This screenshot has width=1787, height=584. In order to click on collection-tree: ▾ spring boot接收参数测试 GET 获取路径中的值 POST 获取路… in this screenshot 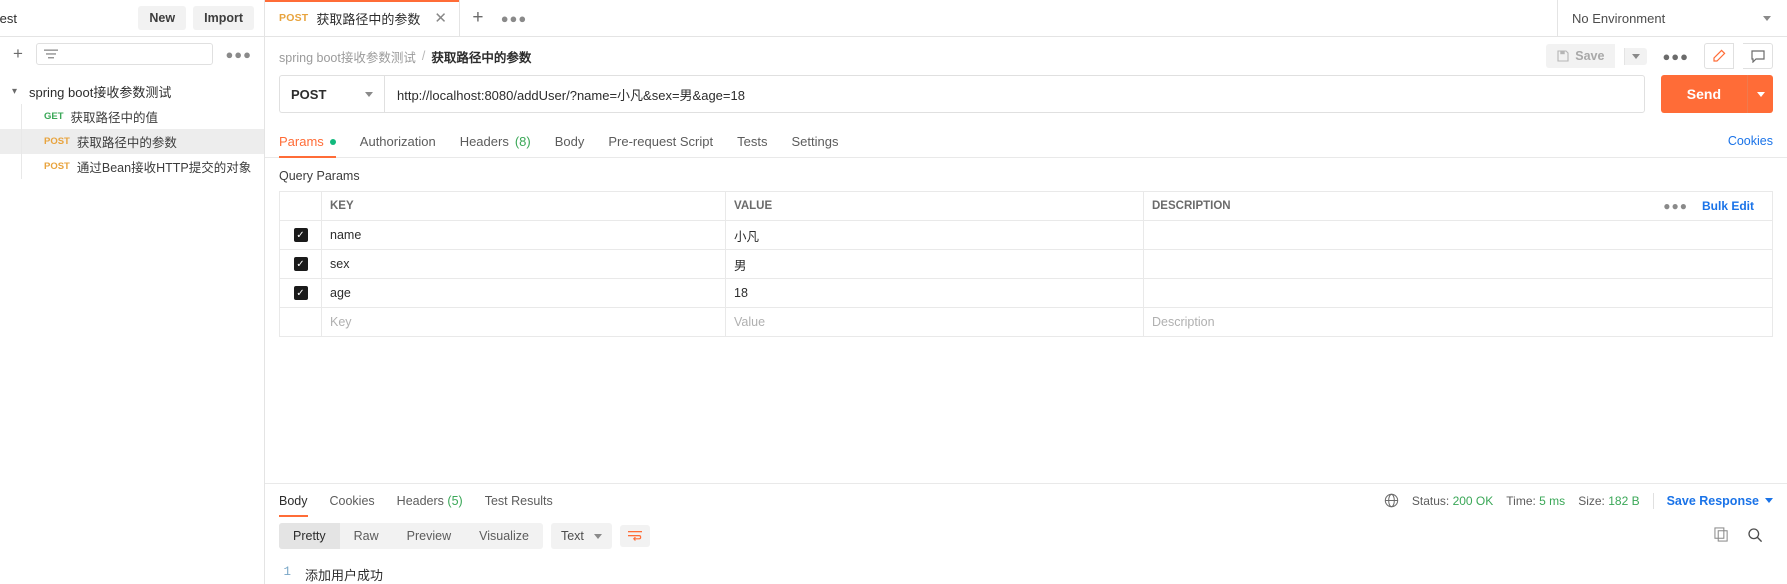, I will do `click(132, 125)`.